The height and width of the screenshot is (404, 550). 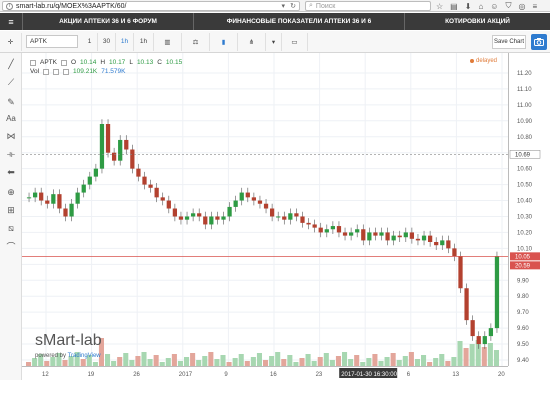 I want to click on camera-icon, so click(x=539, y=42).